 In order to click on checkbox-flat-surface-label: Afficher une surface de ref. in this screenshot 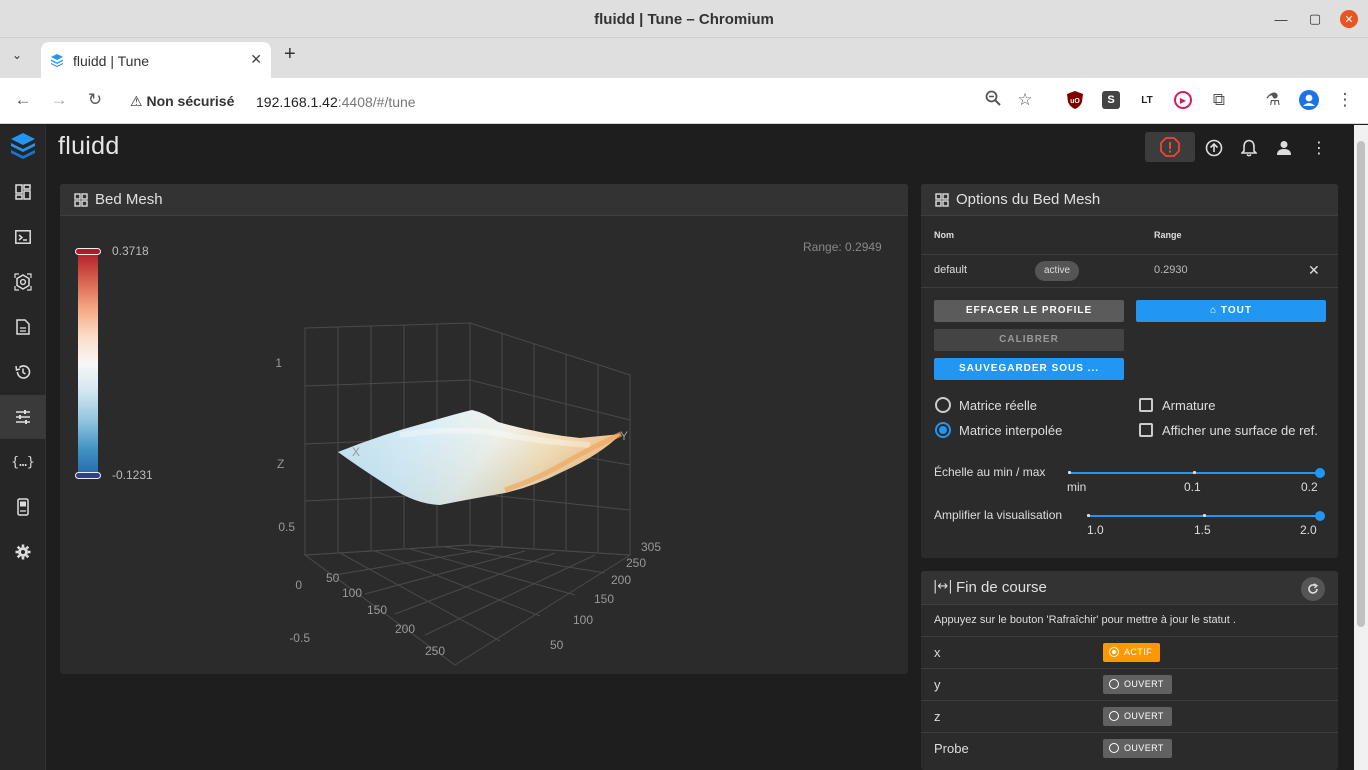, I will do `click(1240, 430)`.